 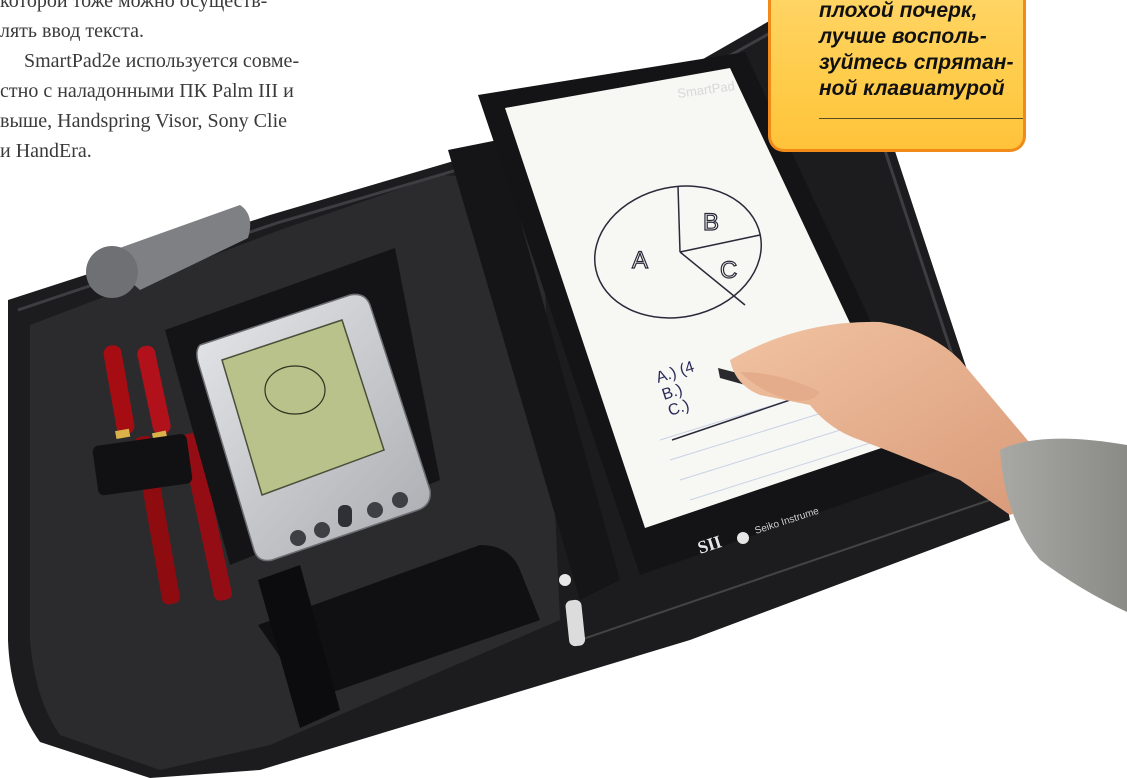 I want to click on callout-rule, so click(x=921, y=118).